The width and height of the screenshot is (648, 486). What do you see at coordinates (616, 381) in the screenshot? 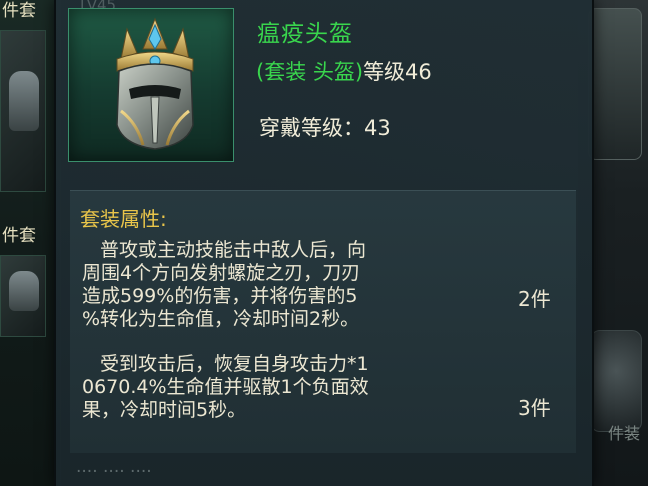
I see `background-skill-button` at bounding box center [616, 381].